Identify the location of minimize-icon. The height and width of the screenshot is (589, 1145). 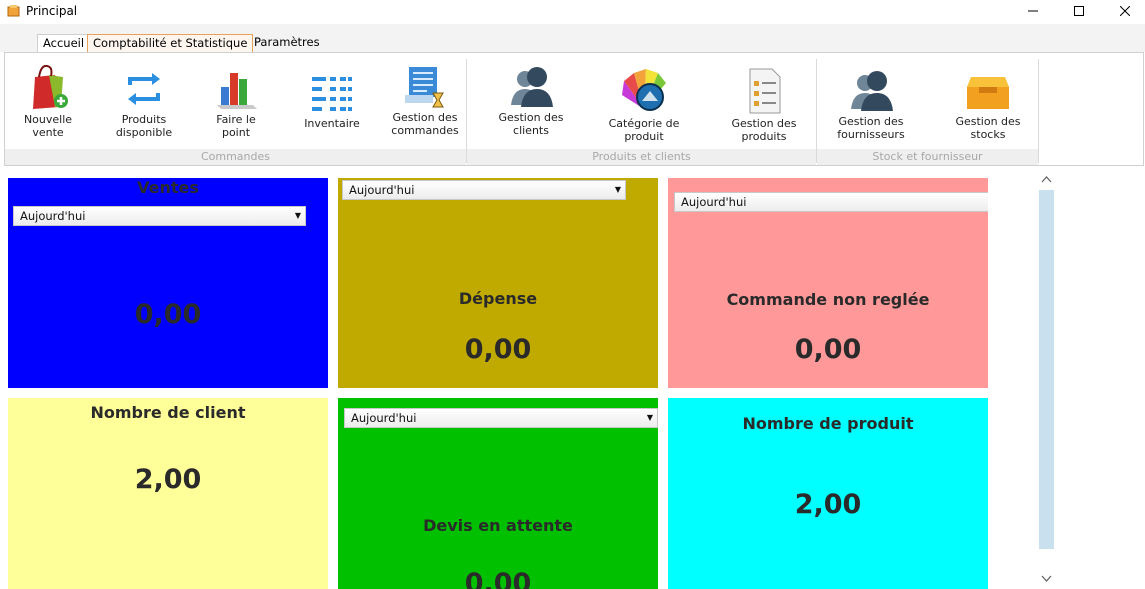
(1033, 11).